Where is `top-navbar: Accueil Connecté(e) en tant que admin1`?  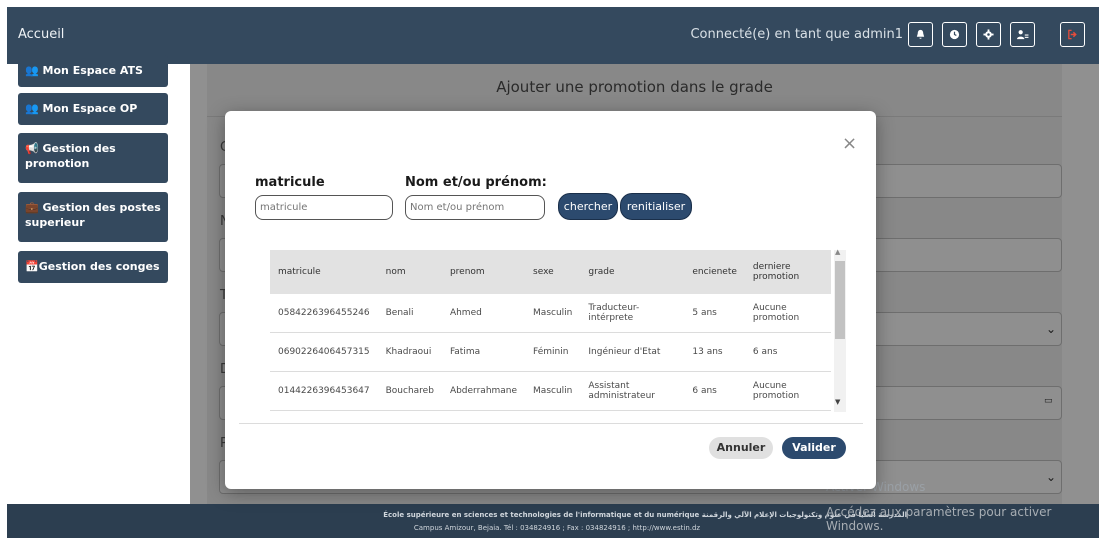 top-navbar: Accueil Connecté(e) en tant que admin1 is located at coordinates (553, 35).